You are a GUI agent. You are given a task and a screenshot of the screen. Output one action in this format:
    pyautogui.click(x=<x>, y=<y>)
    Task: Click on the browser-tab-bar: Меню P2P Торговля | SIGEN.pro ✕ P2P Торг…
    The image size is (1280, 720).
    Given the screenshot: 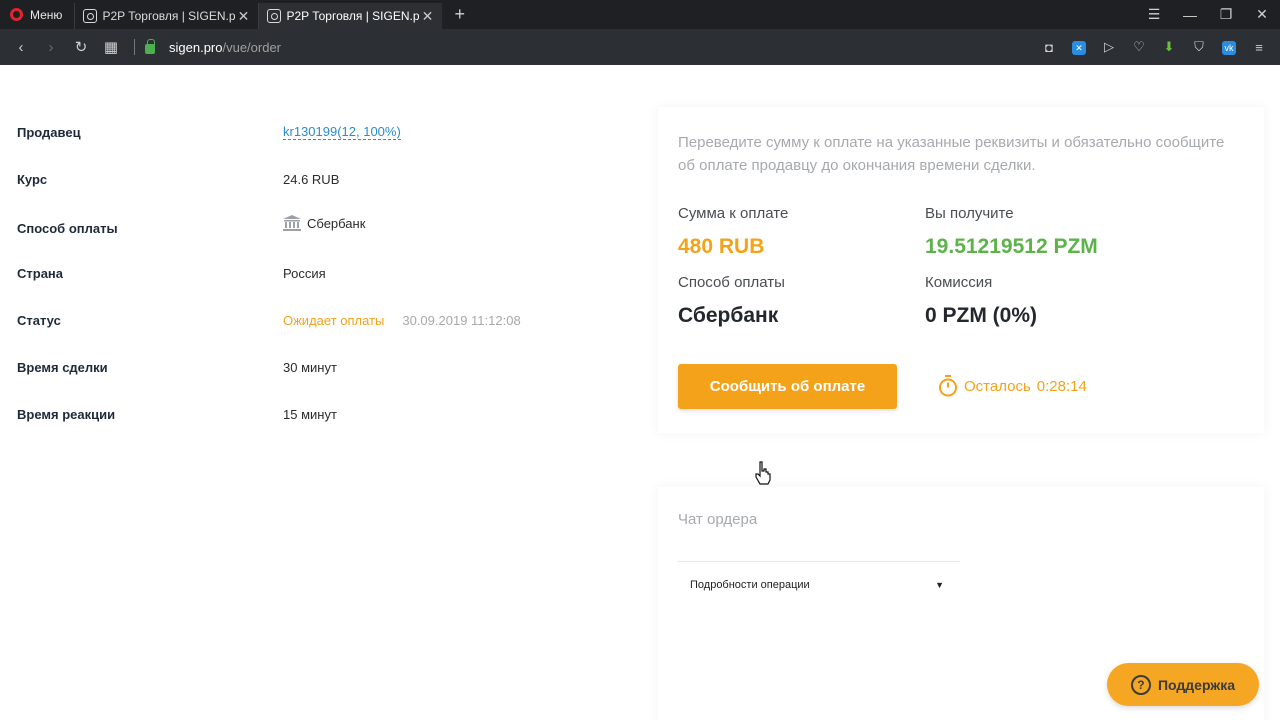 What is the action you would take?
    pyautogui.click(x=640, y=14)
    